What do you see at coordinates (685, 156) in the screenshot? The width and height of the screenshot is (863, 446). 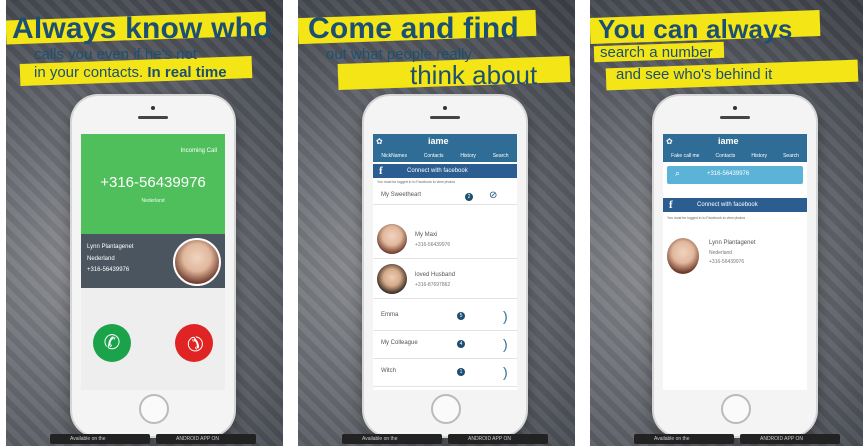 I see `tab-fake-call: Fake call me` at bounding box center [685, 156].